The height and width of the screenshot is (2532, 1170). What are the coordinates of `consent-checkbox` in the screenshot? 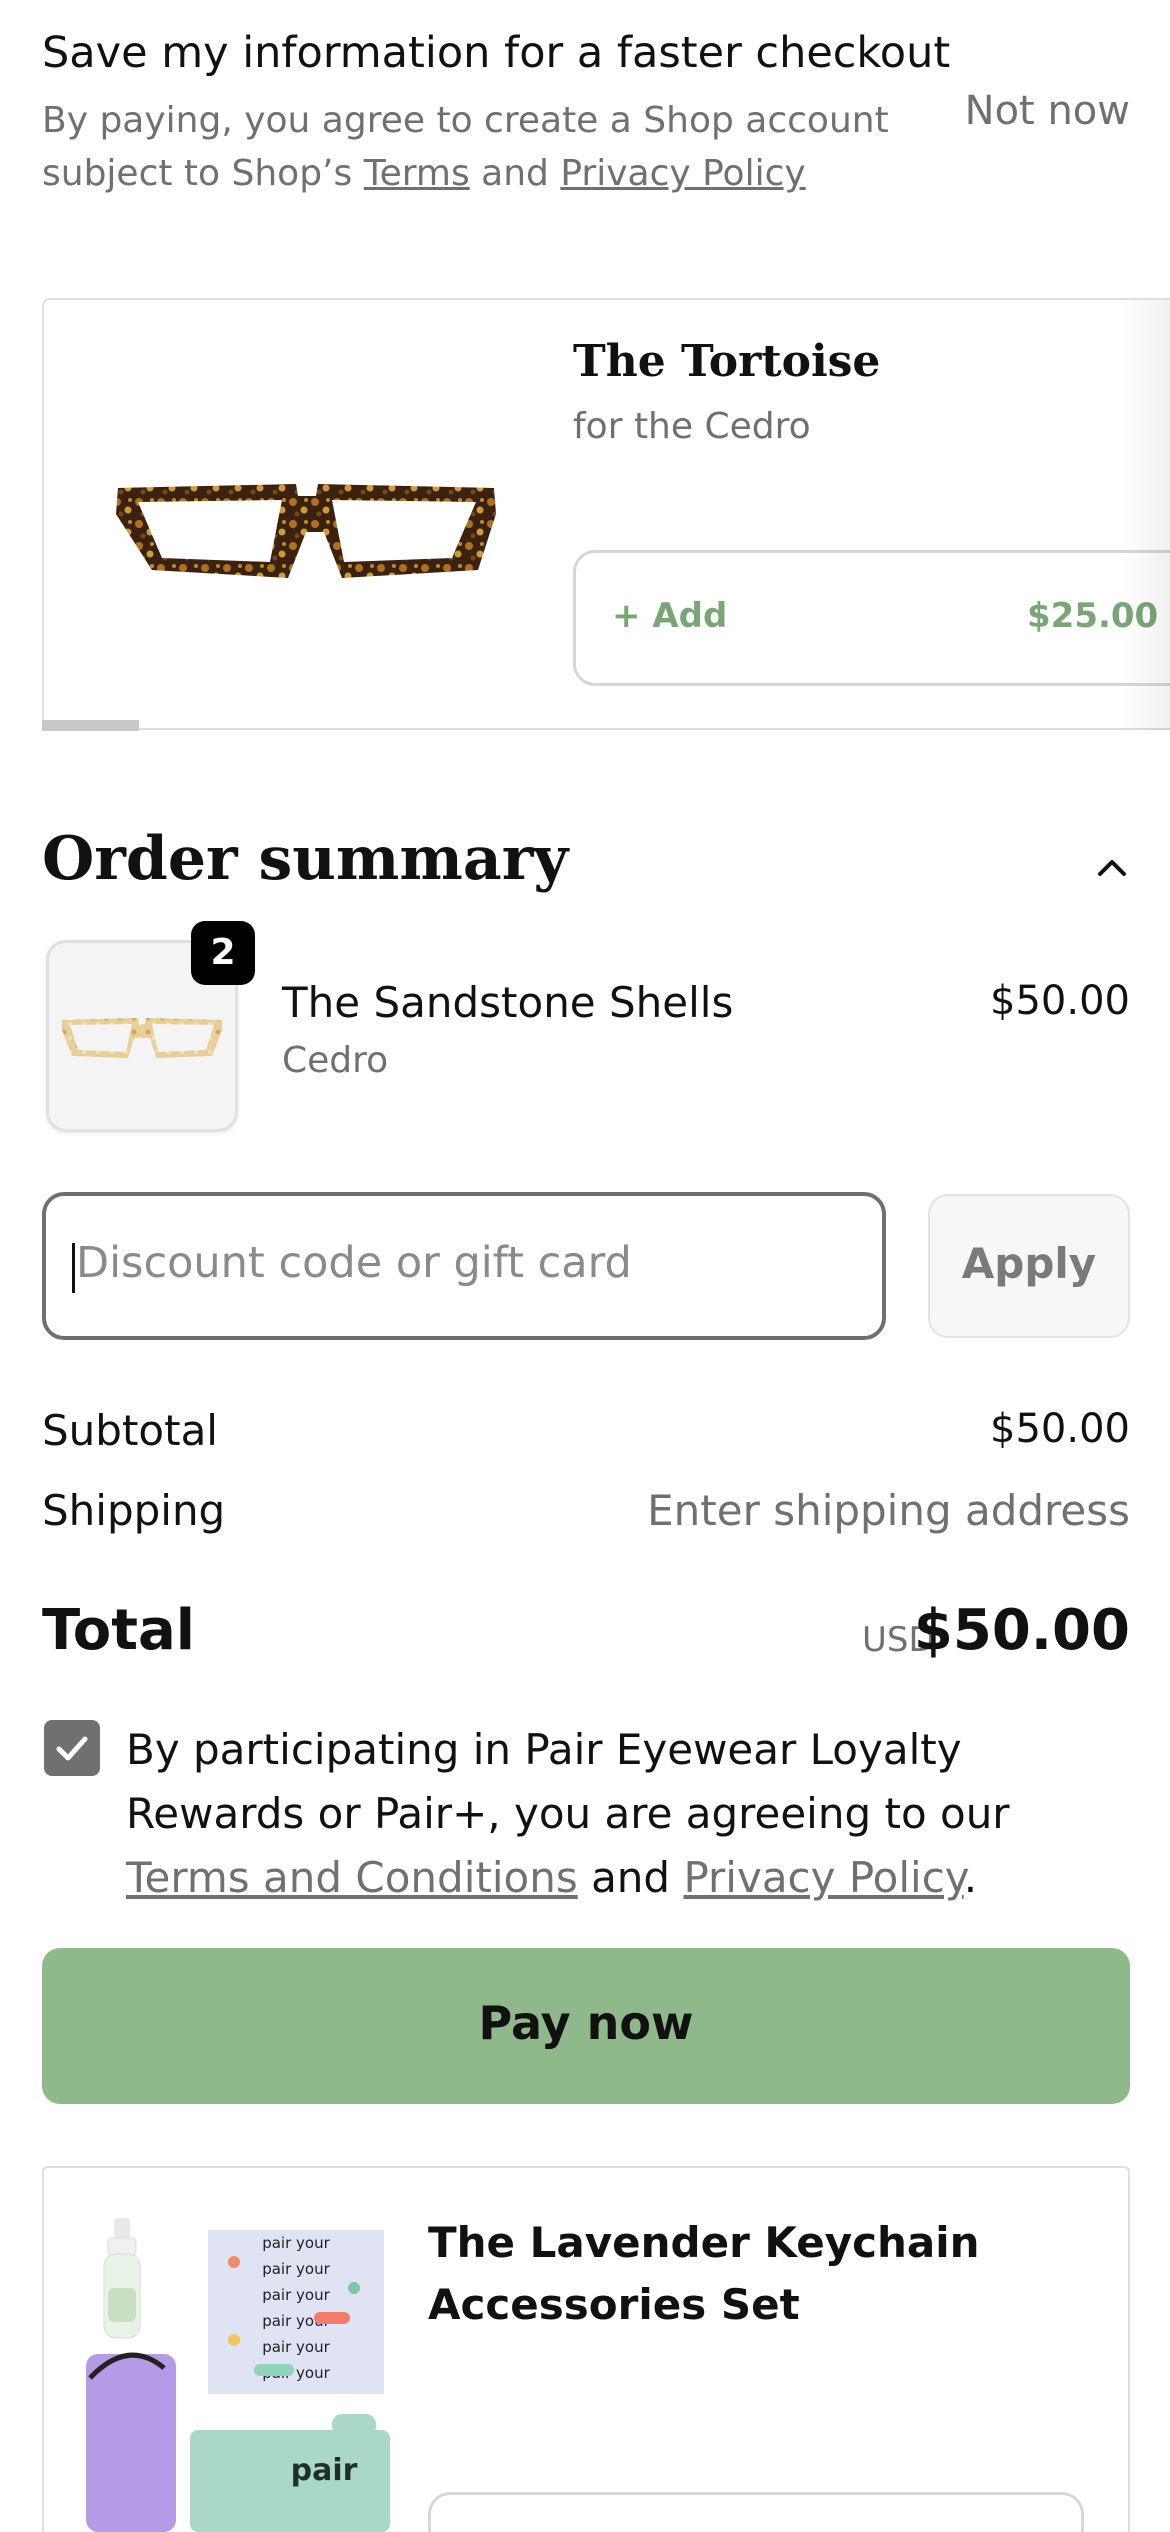 It's located at (72, 1748).